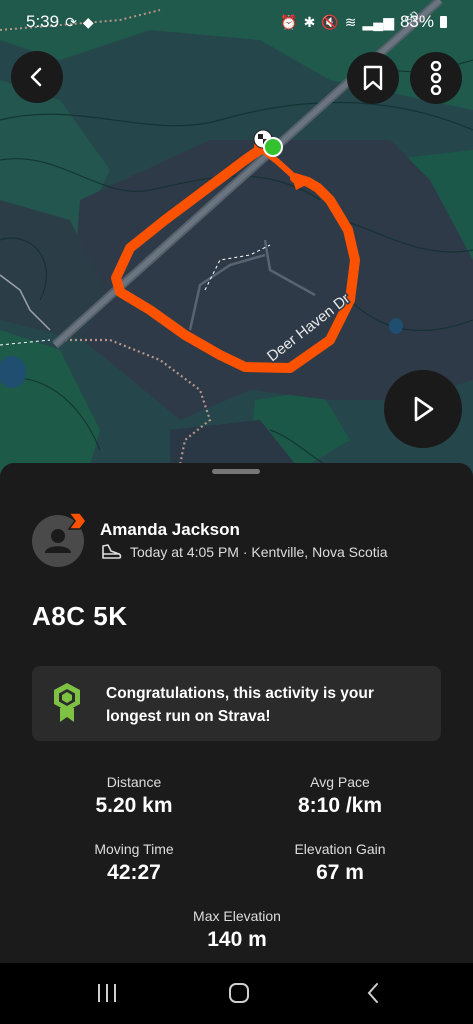 This screenshot has width=473, height=1024. What do you see at coordinates (330, 21) in the screenshot?
I see `mute-icon: 🔇` at bounding box center [330, 21].